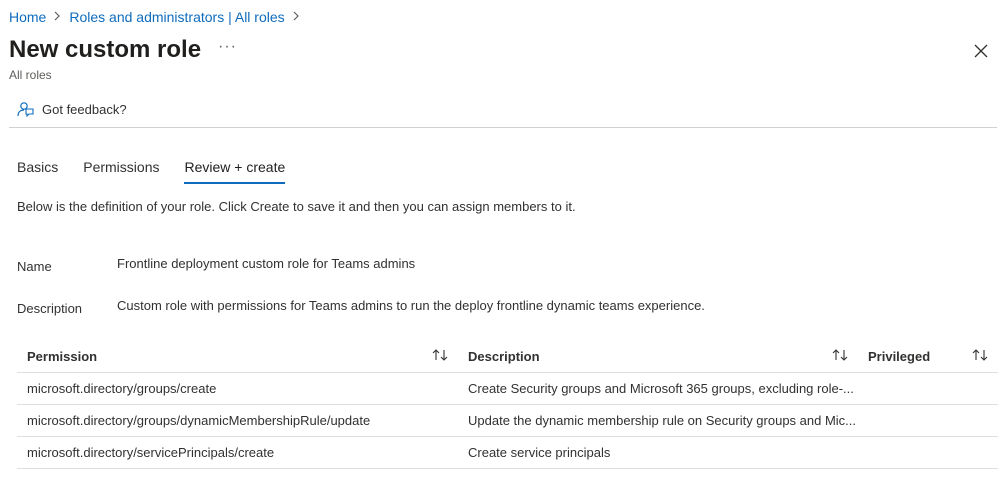 This screenshot has height=487, width=1005. Describe the element at coordinates (504, 356) in the screenshot. I see `column-header-description: Description` at that location.